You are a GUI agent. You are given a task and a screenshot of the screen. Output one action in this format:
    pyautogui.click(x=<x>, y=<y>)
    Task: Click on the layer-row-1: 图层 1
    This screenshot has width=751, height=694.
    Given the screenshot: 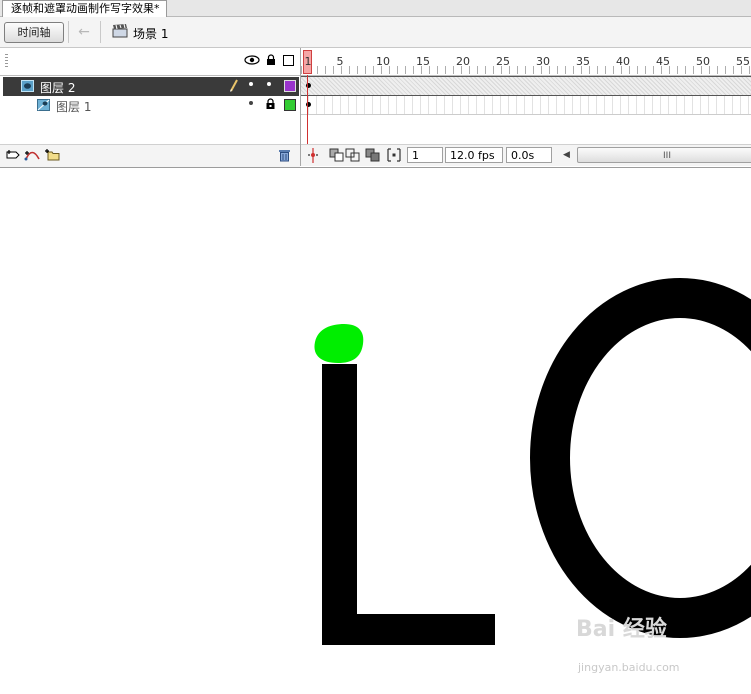 What is the action you would take?
    pyautogui.click(x=151, y=105)
    